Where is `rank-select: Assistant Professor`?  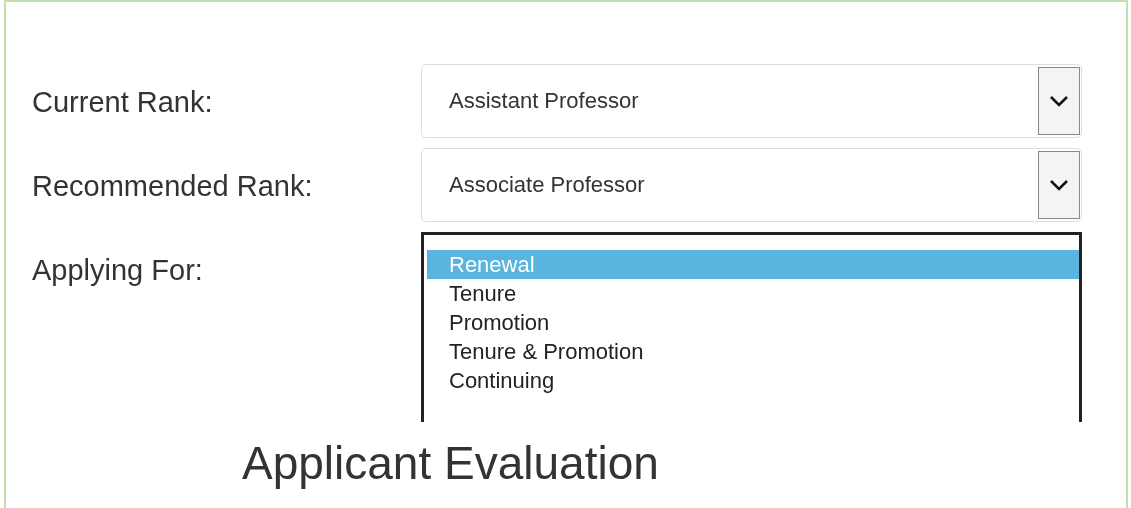 rank-select: Assistant Professor is located at coordinates (751, 101).